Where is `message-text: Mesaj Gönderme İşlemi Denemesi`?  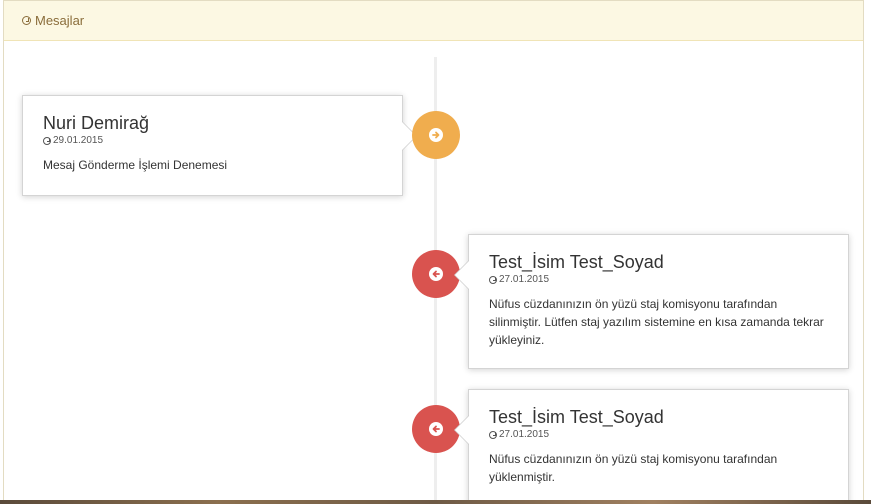
message-text: Mesaj Gönderme İşlemi Denemesi is located at coordinates (135, 165).